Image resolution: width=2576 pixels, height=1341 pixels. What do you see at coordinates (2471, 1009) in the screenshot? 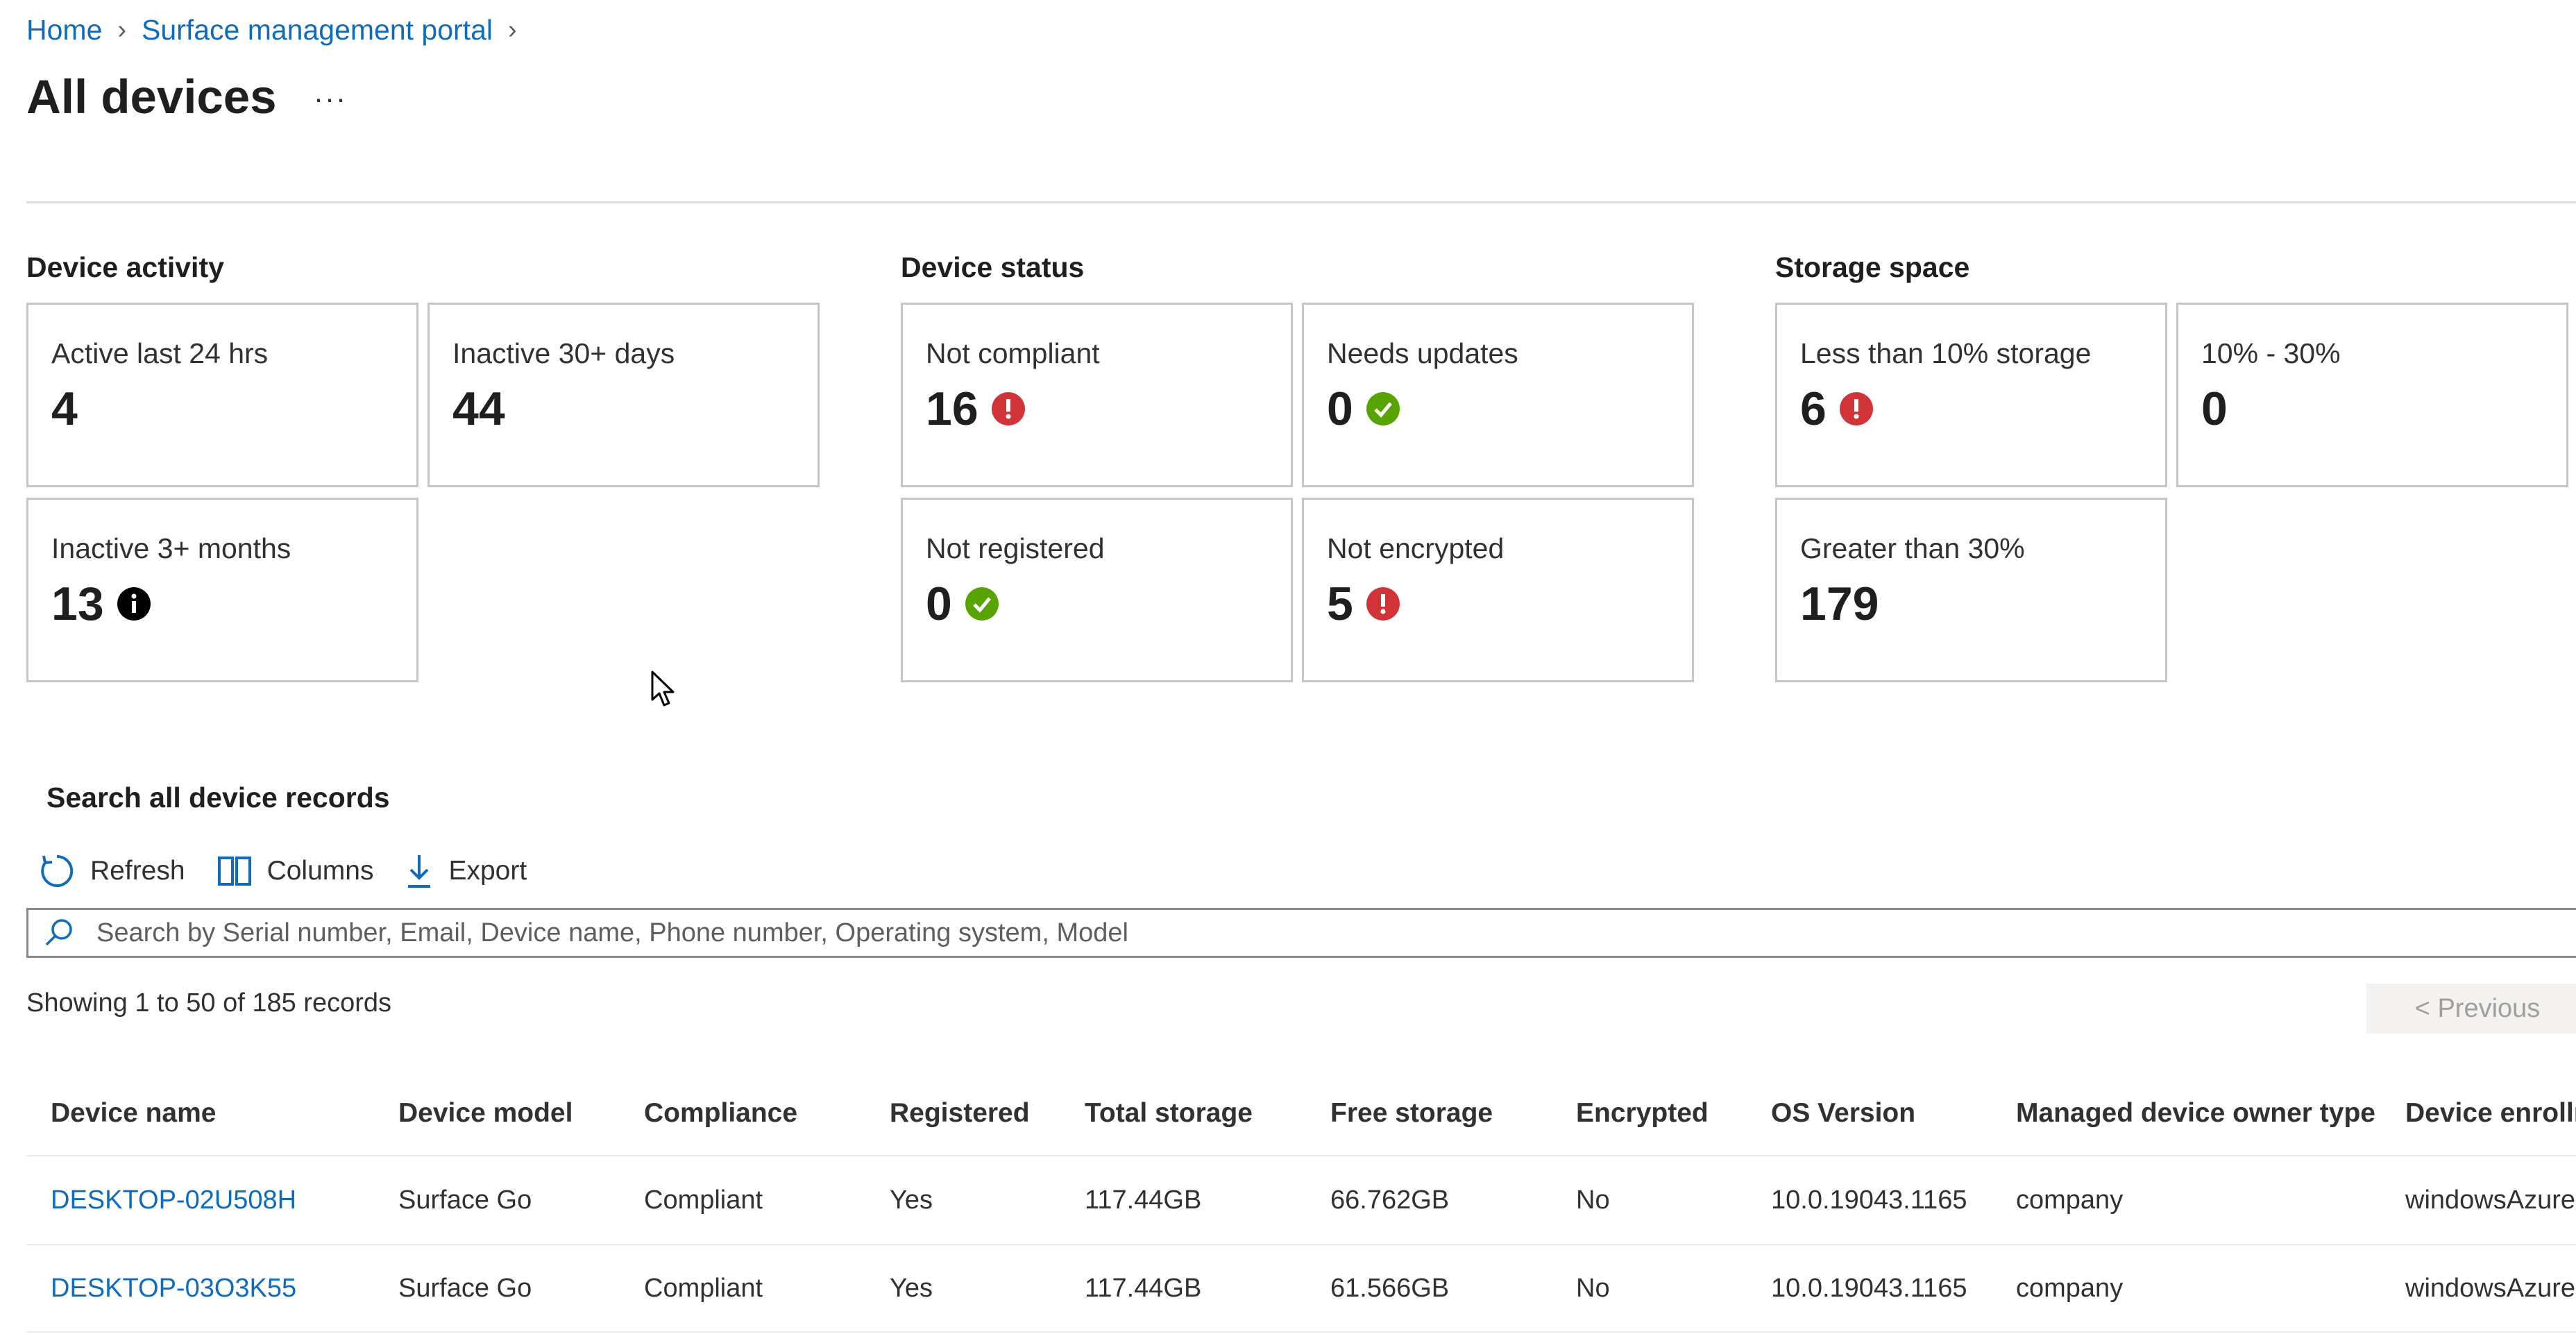
I see `previous-page-button: < Previous` at bounding box center [2471, 1009].